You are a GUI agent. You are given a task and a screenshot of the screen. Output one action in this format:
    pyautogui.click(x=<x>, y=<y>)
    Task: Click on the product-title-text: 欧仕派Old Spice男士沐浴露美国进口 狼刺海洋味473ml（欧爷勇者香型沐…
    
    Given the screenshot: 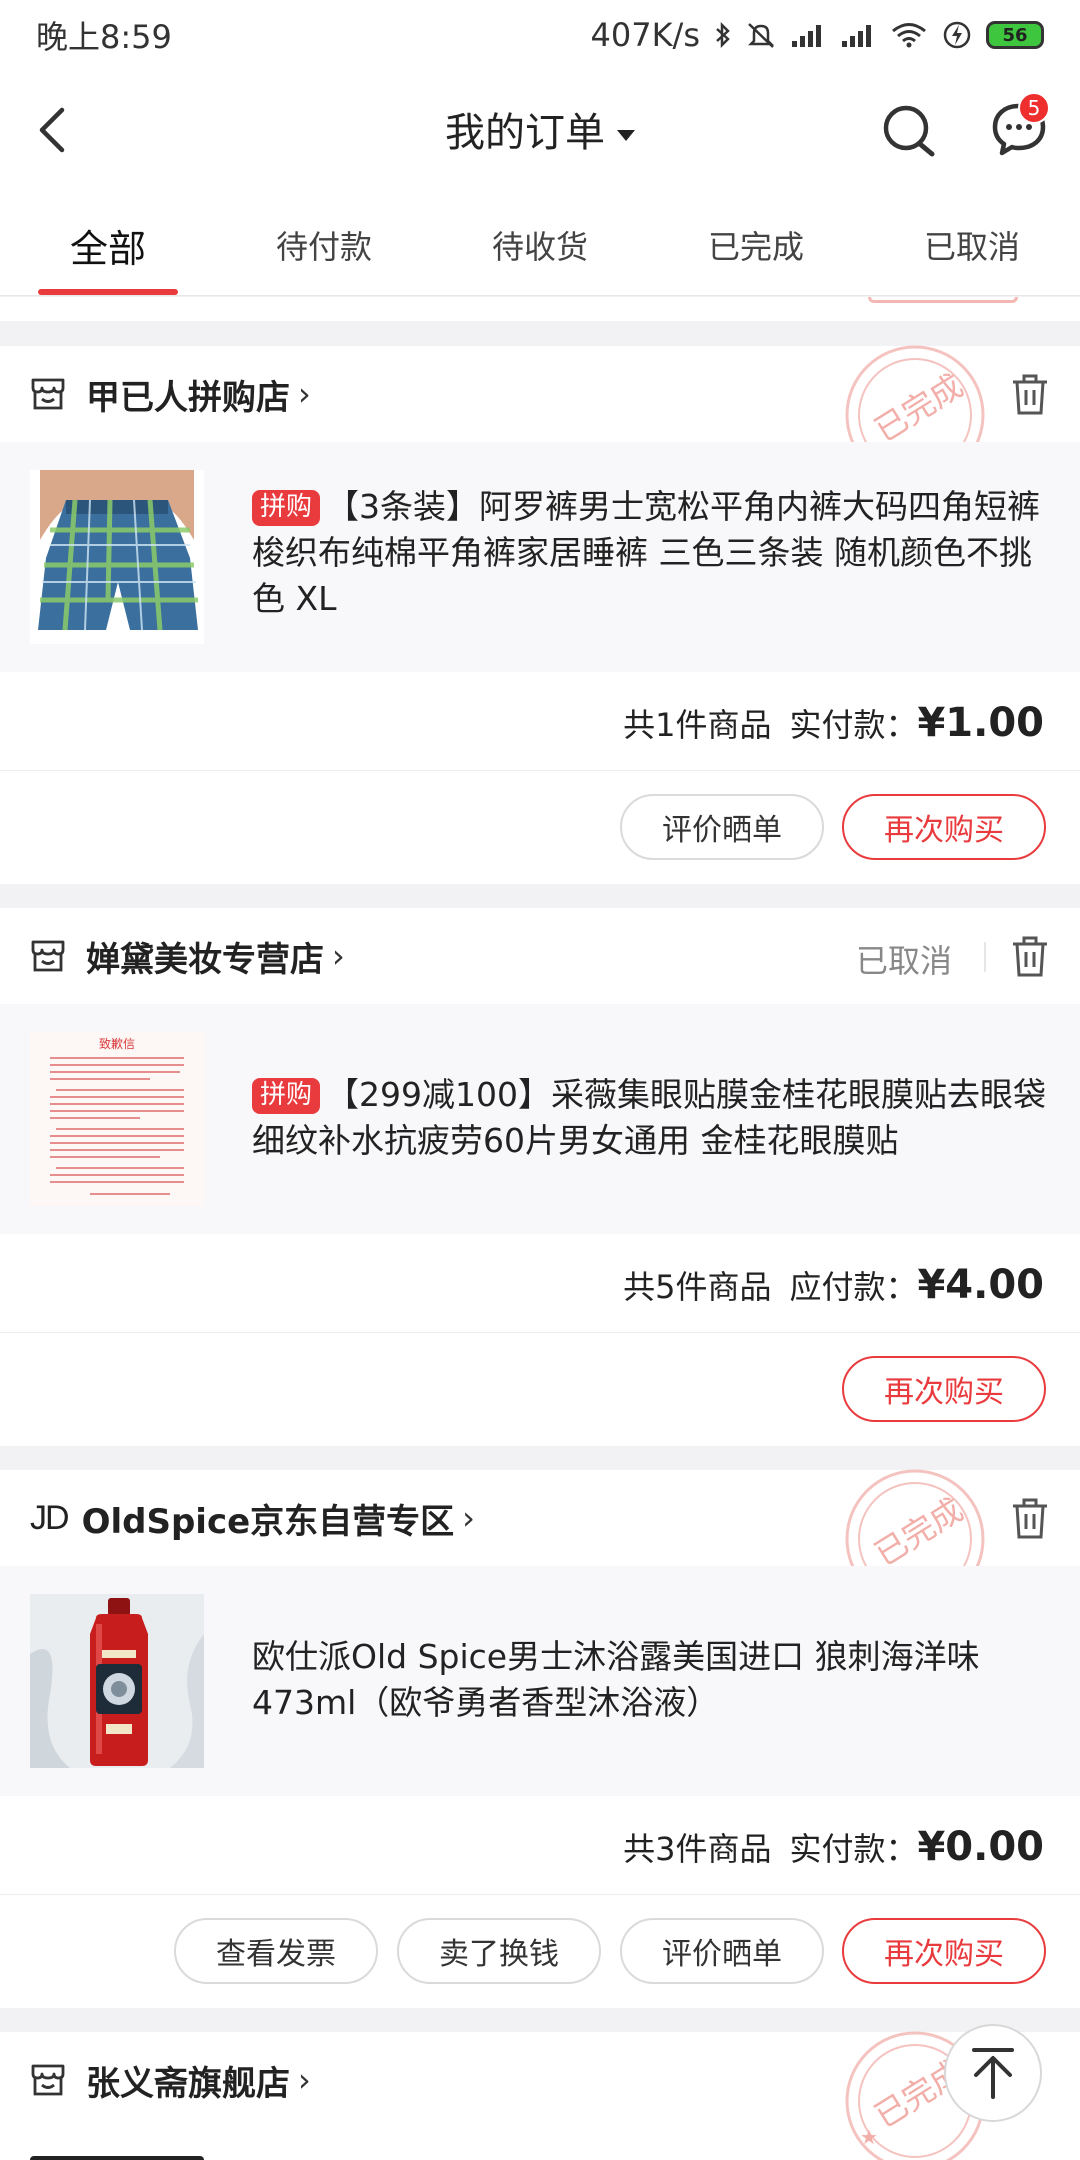 What is the action you would take?
    pyautogui.click(x=616, y=1679)
    